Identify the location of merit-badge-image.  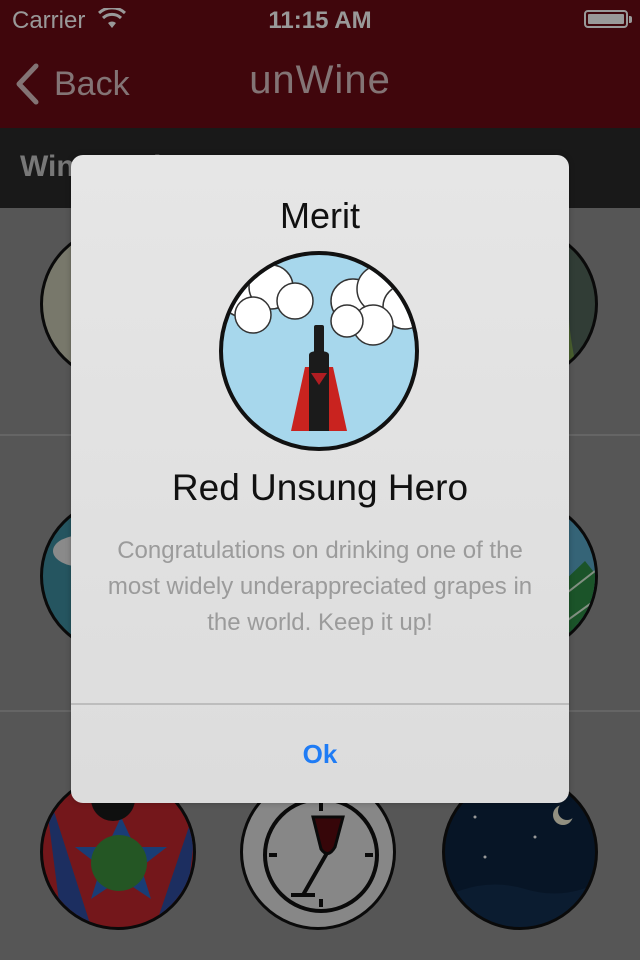
(319, 351).